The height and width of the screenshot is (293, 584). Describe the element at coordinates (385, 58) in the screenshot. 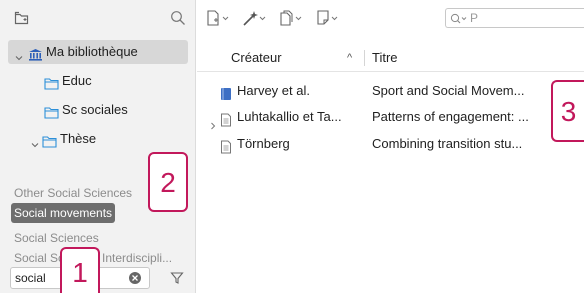

I see `column-header-title: Titre` at that location.